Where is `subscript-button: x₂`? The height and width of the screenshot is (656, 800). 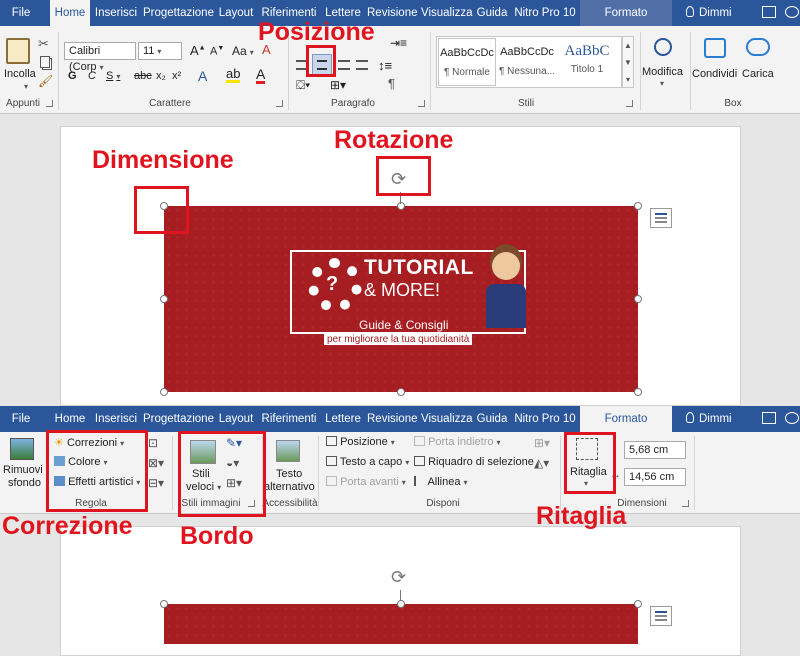
subscript-button: x₂ is located at coordinates (161, 76).